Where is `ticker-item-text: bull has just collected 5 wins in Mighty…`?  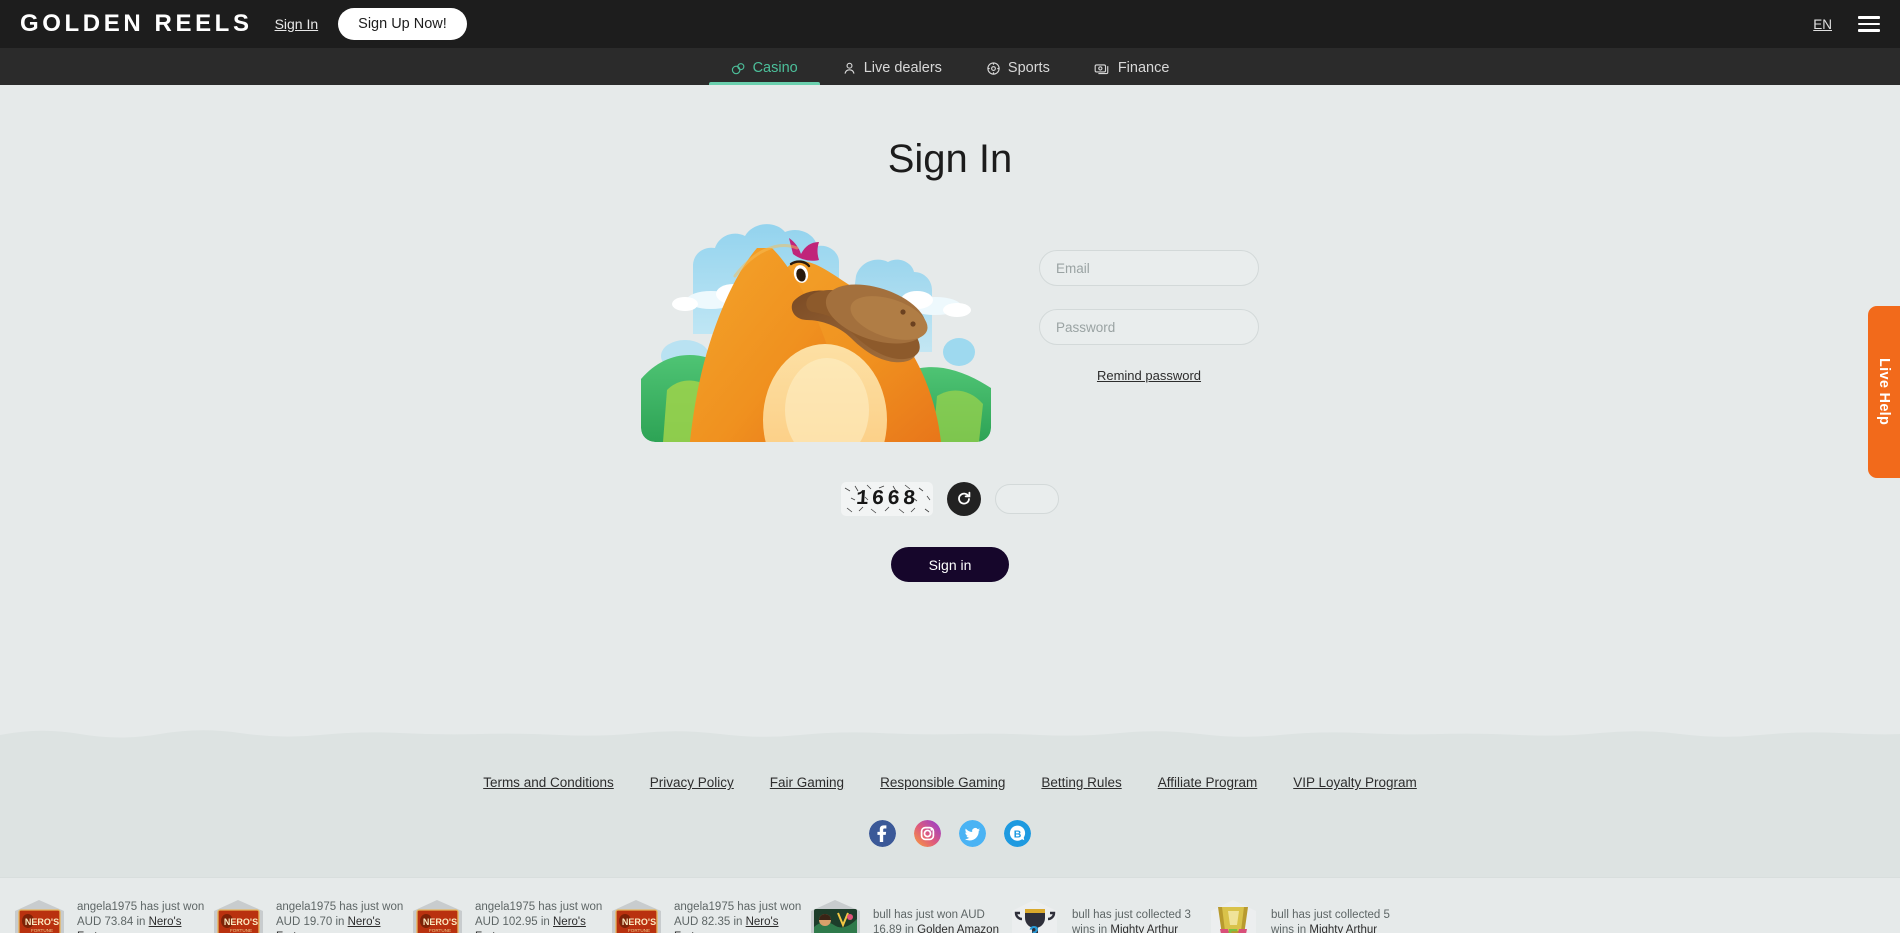
ticker-item-text: bull has just collected 5 wins in Mighty… is located at coordinates (1338, 920).